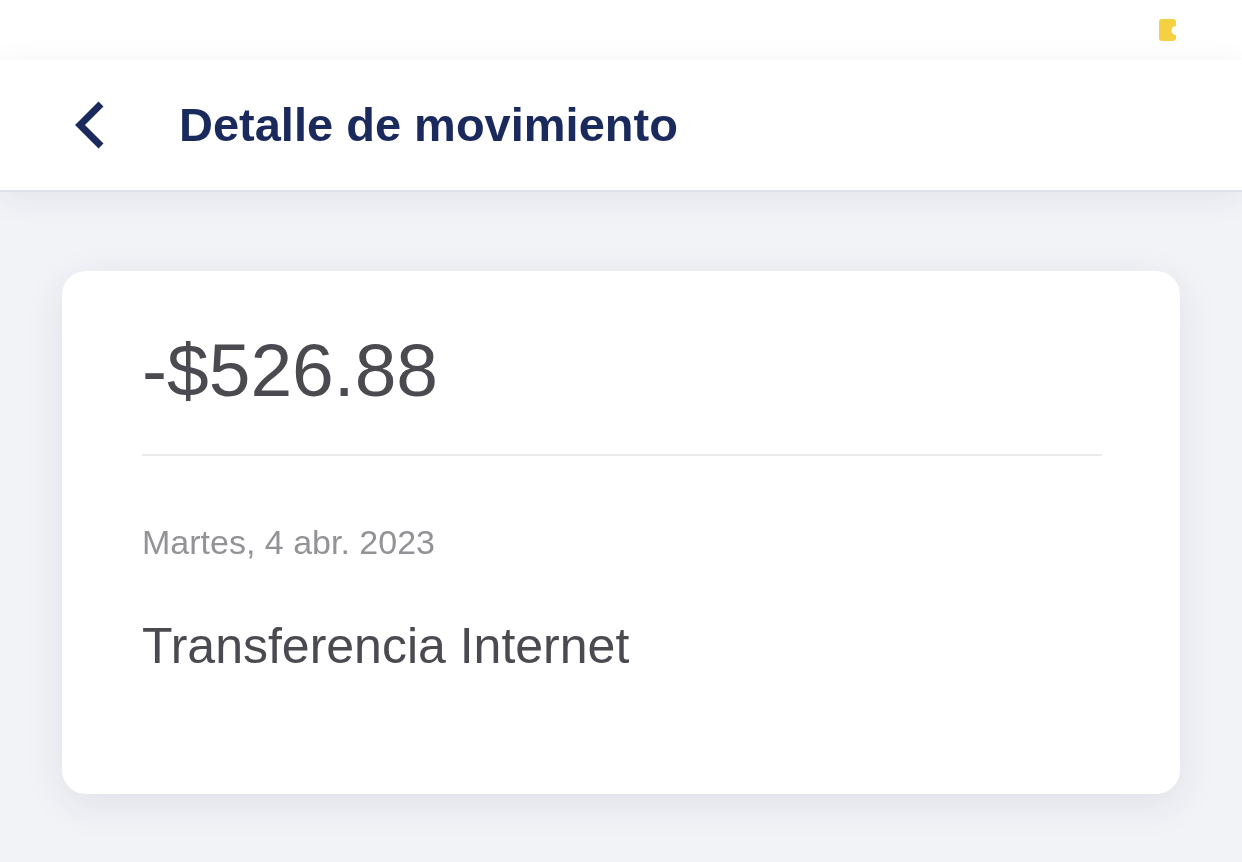 This screenshot has height=862, width=1242. What do you see at coordinates (289, 542) in the screenshot?
I see `transaction-date: Martes, 4 abr. 2023` at bounding box center [289, 542].